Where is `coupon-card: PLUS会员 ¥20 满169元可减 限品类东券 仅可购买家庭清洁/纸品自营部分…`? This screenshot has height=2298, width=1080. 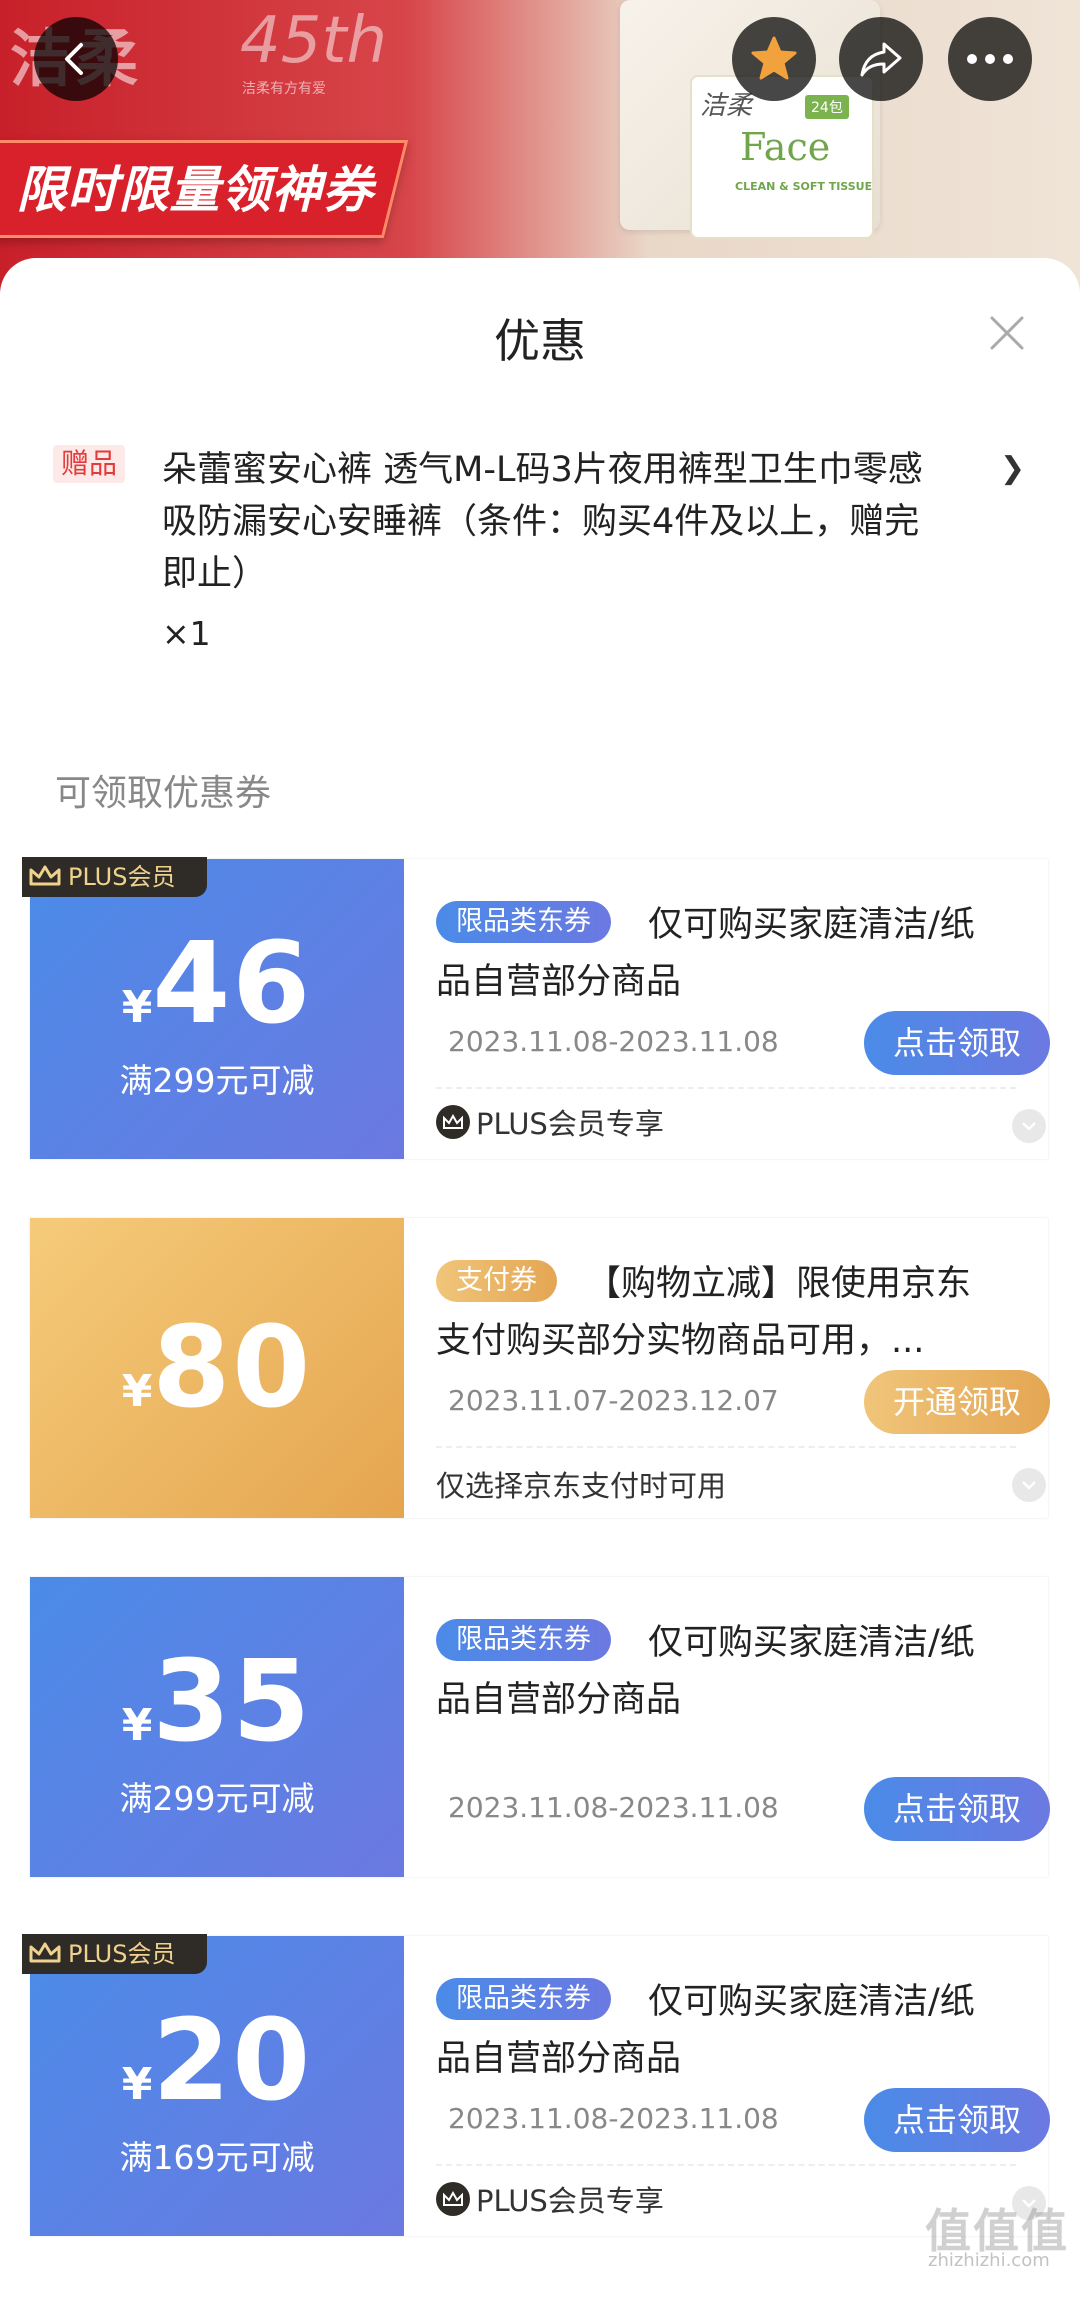 coupon-card: PLUS会员 ¥20 满169元可减 限品类东券 仅可购买家庭清洁/纸品自营部分… is located at coordinates (536, 2085).